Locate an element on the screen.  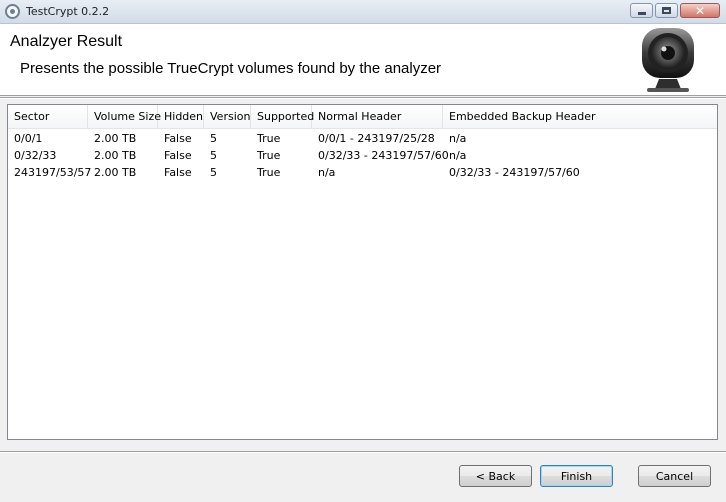
window-title: TestCrypt 0.2.2 is located at coordinates (68, 11).